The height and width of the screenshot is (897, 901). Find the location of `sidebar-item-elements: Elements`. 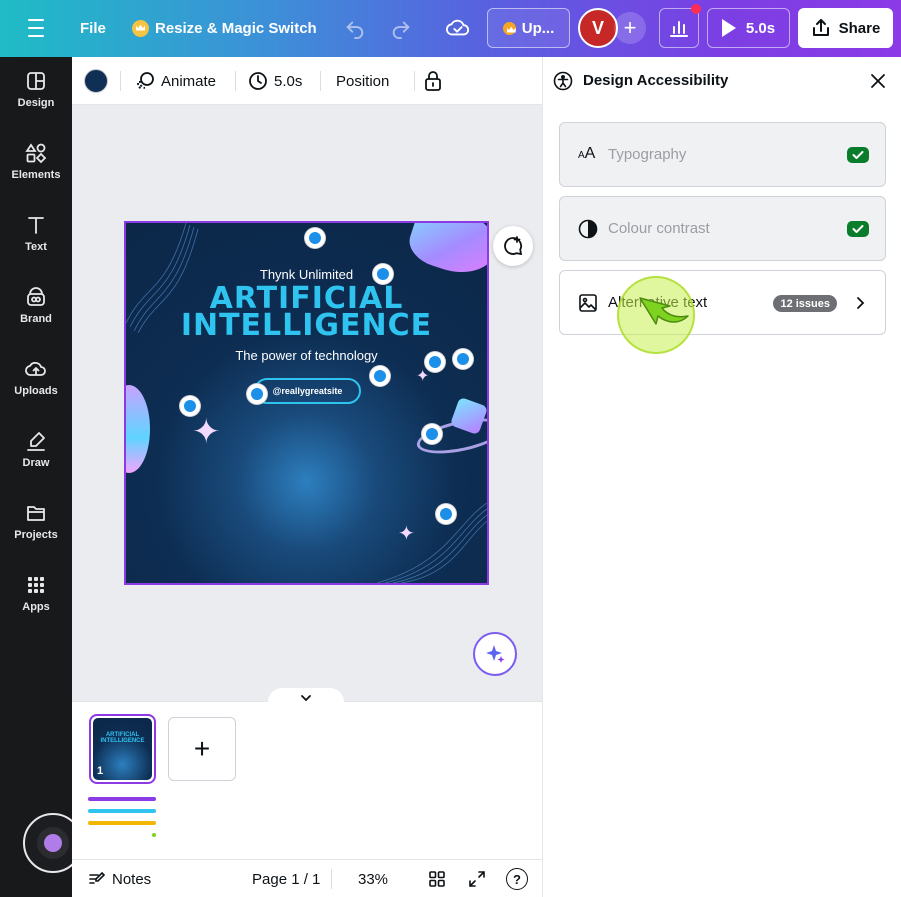

sidebar-item-elements: Elements is located at coordinates (36, 161).